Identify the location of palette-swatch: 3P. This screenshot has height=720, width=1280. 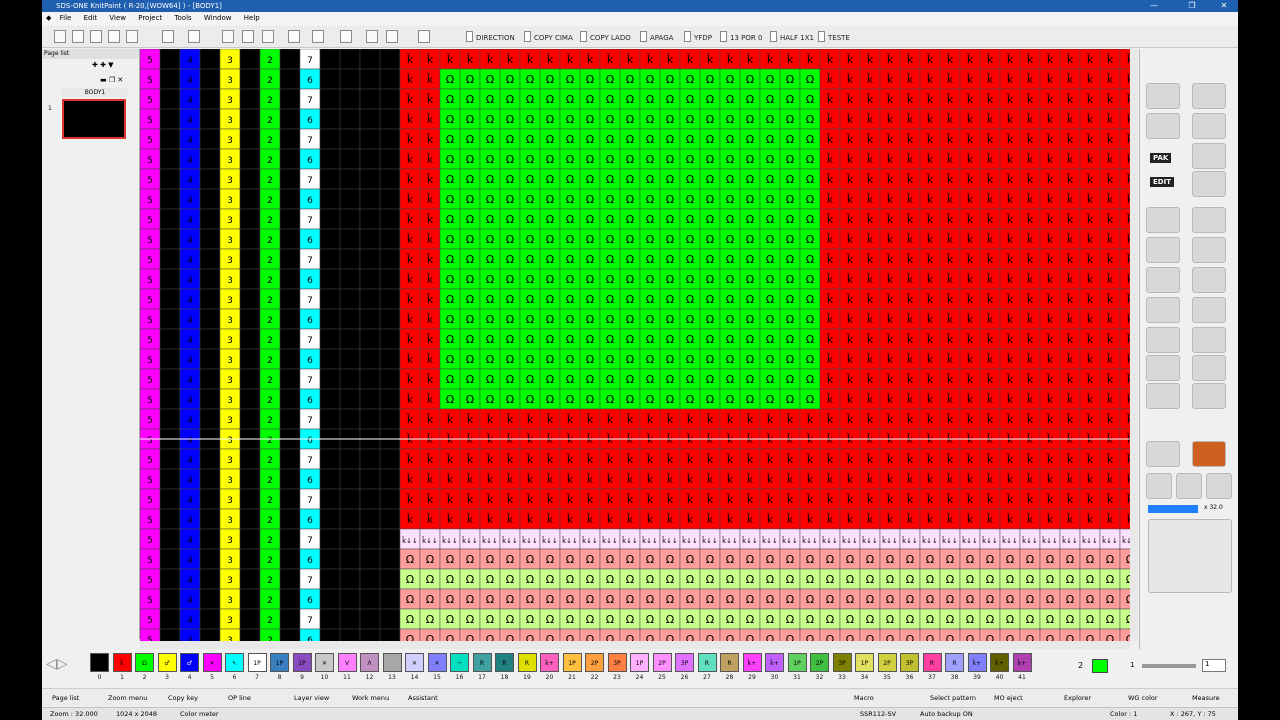
(617, 662).